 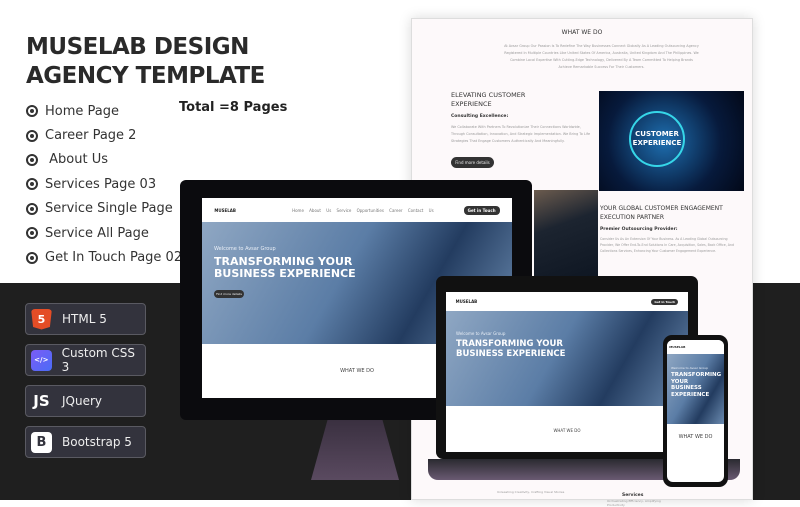 What do you see at coordinates (472, 162) in the screenshot?
I see `find-more-button: Find more details` at bounding box center [472, 162].